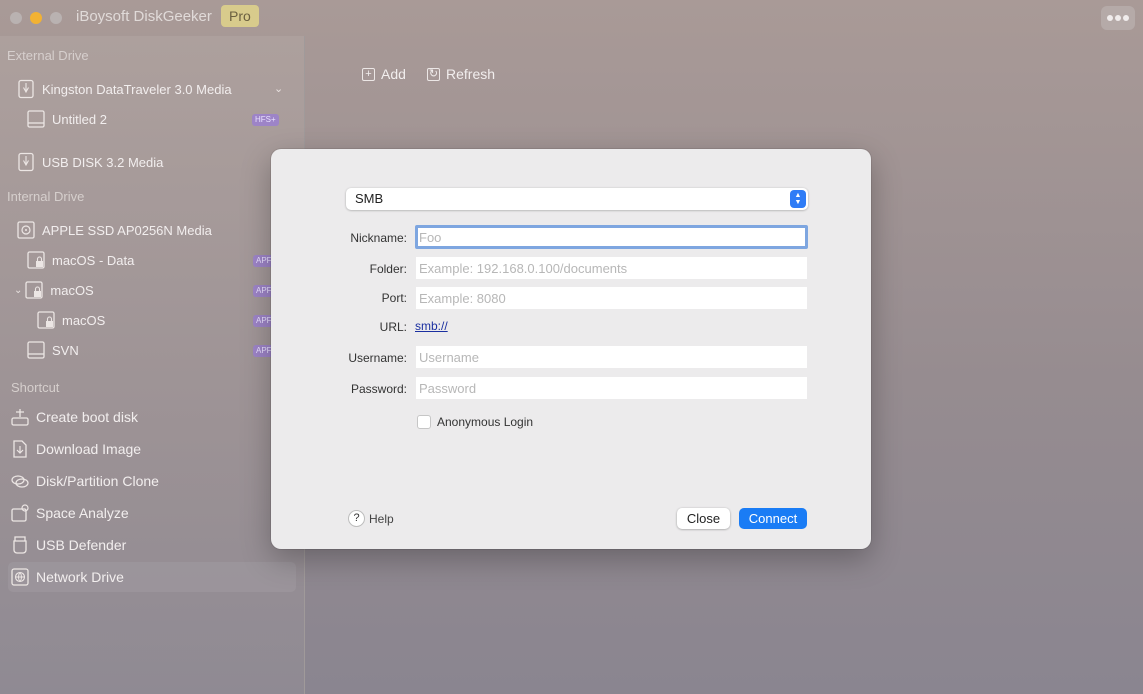 Image resolution: width=1143 pixels, height=694 pixels. Describe the element at coordinates (16, 18) in the screenshot. I see `window-close-button` at that location.